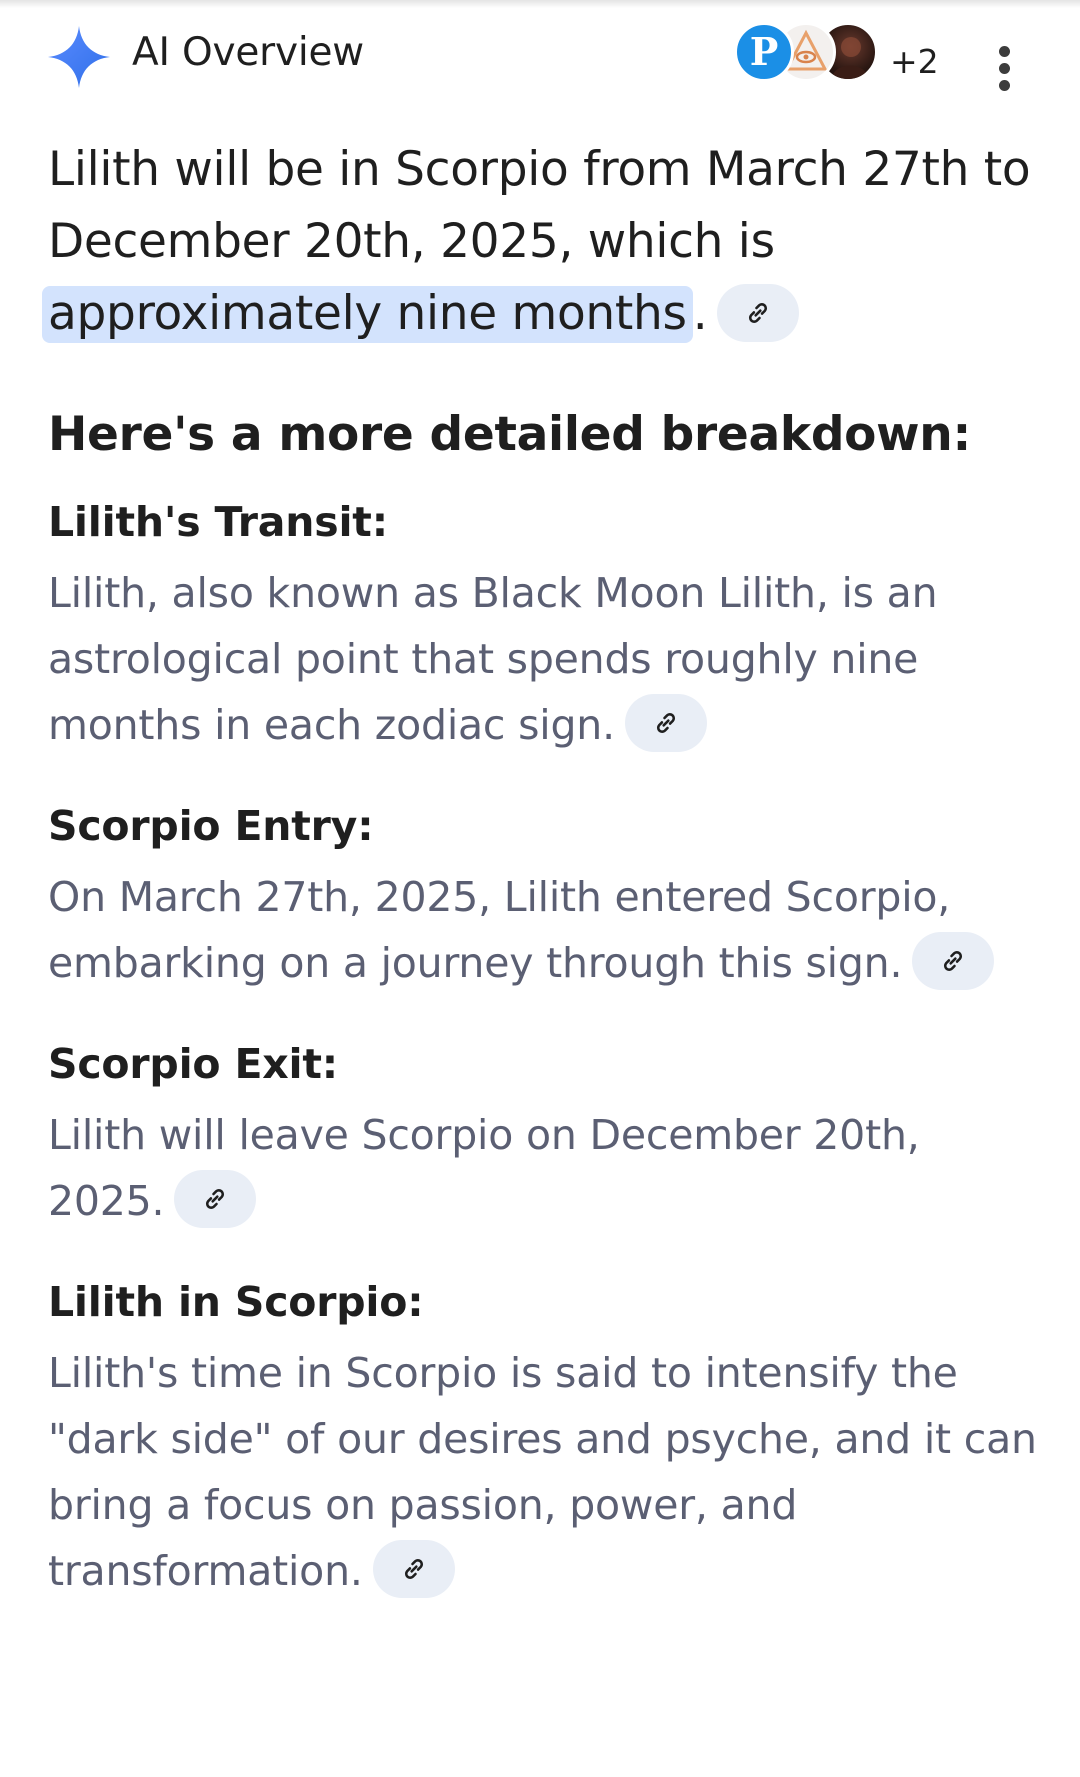 The height and width of the screenshot is (1777, 1080). What do you see at coordinates (1004, 69) in the screenshot?
I see `more-vert-icon` at bounding box center [1004, 69].